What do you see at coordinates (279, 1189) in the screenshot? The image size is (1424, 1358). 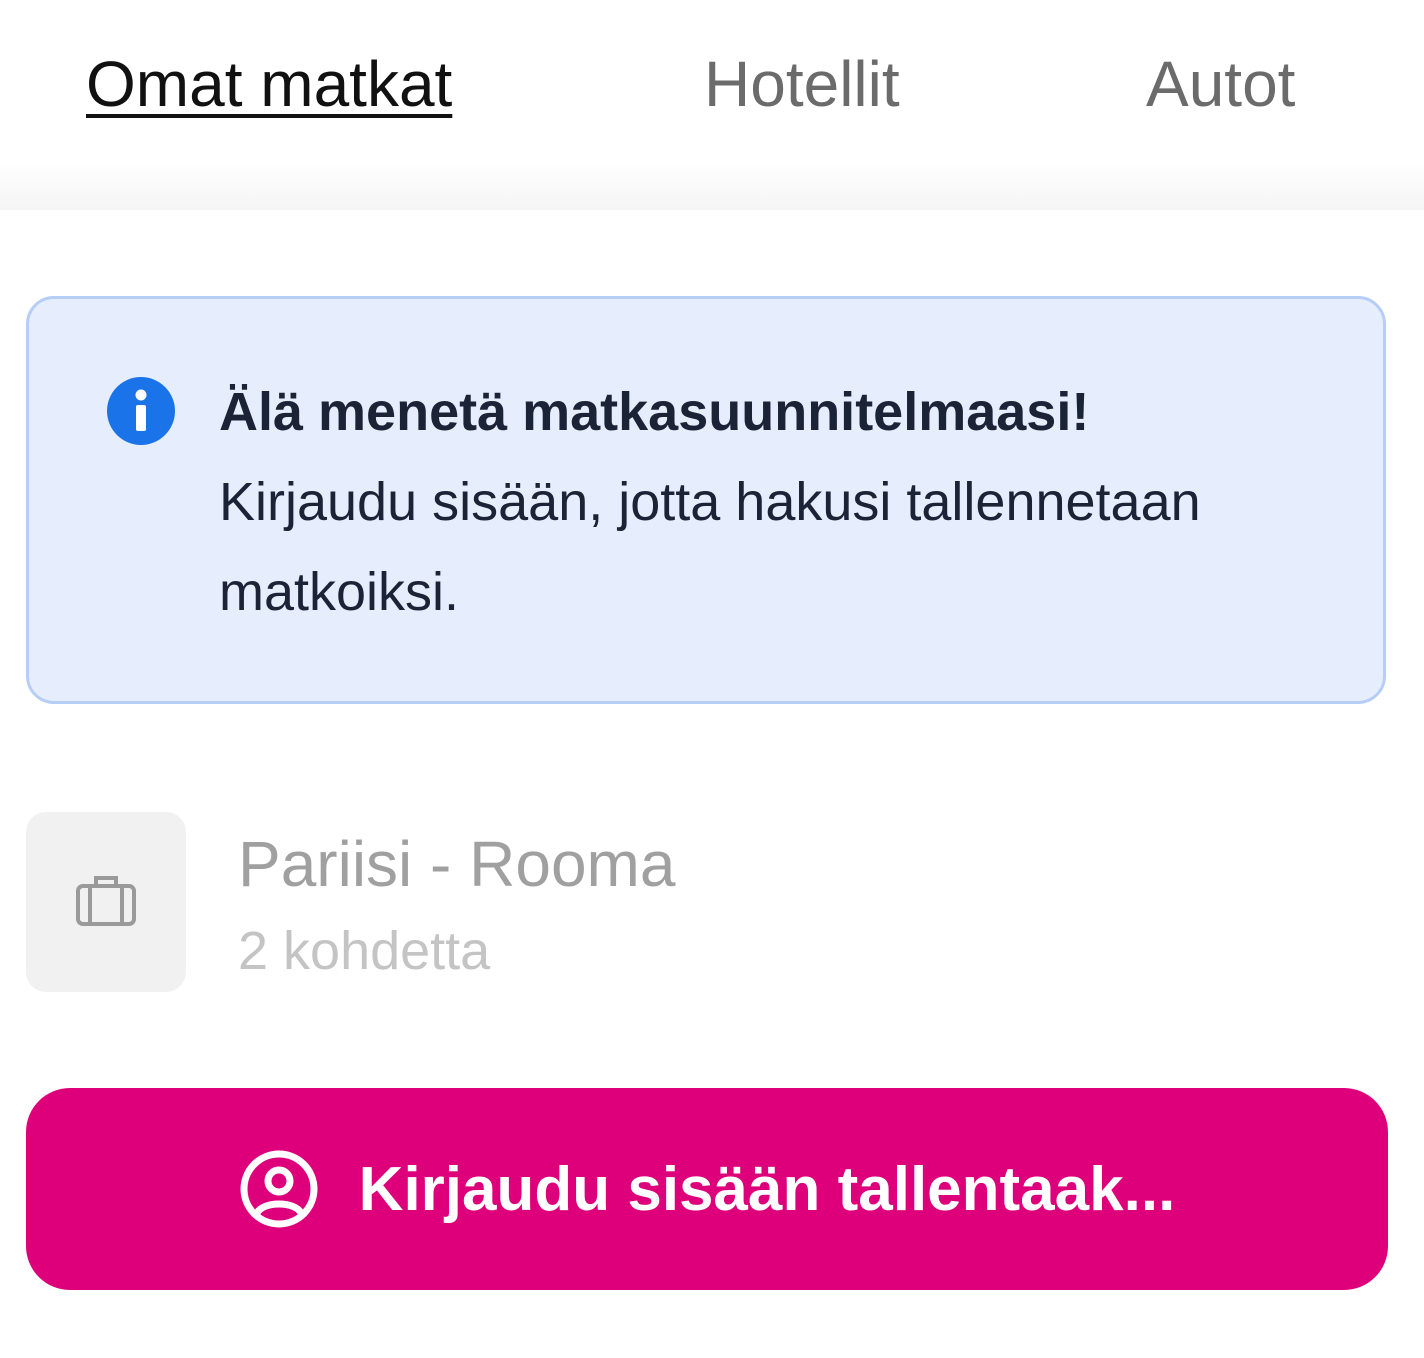 I see `user-circle-icon` at bounding box center [279, 1189].